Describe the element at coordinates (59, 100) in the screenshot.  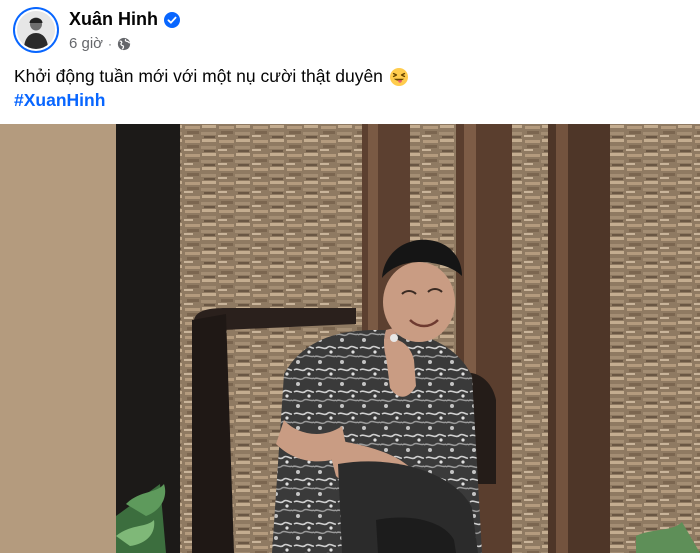
I see `hashtag-link: #XuanHinh` at that location.